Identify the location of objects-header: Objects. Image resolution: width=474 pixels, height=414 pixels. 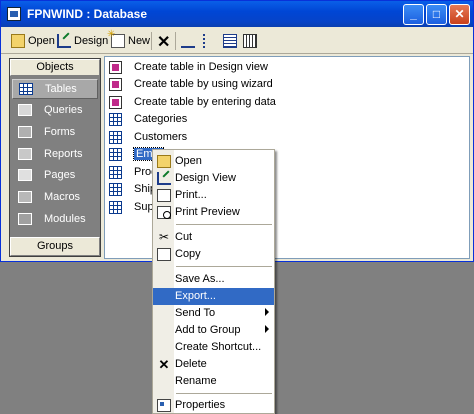
(55, 67).